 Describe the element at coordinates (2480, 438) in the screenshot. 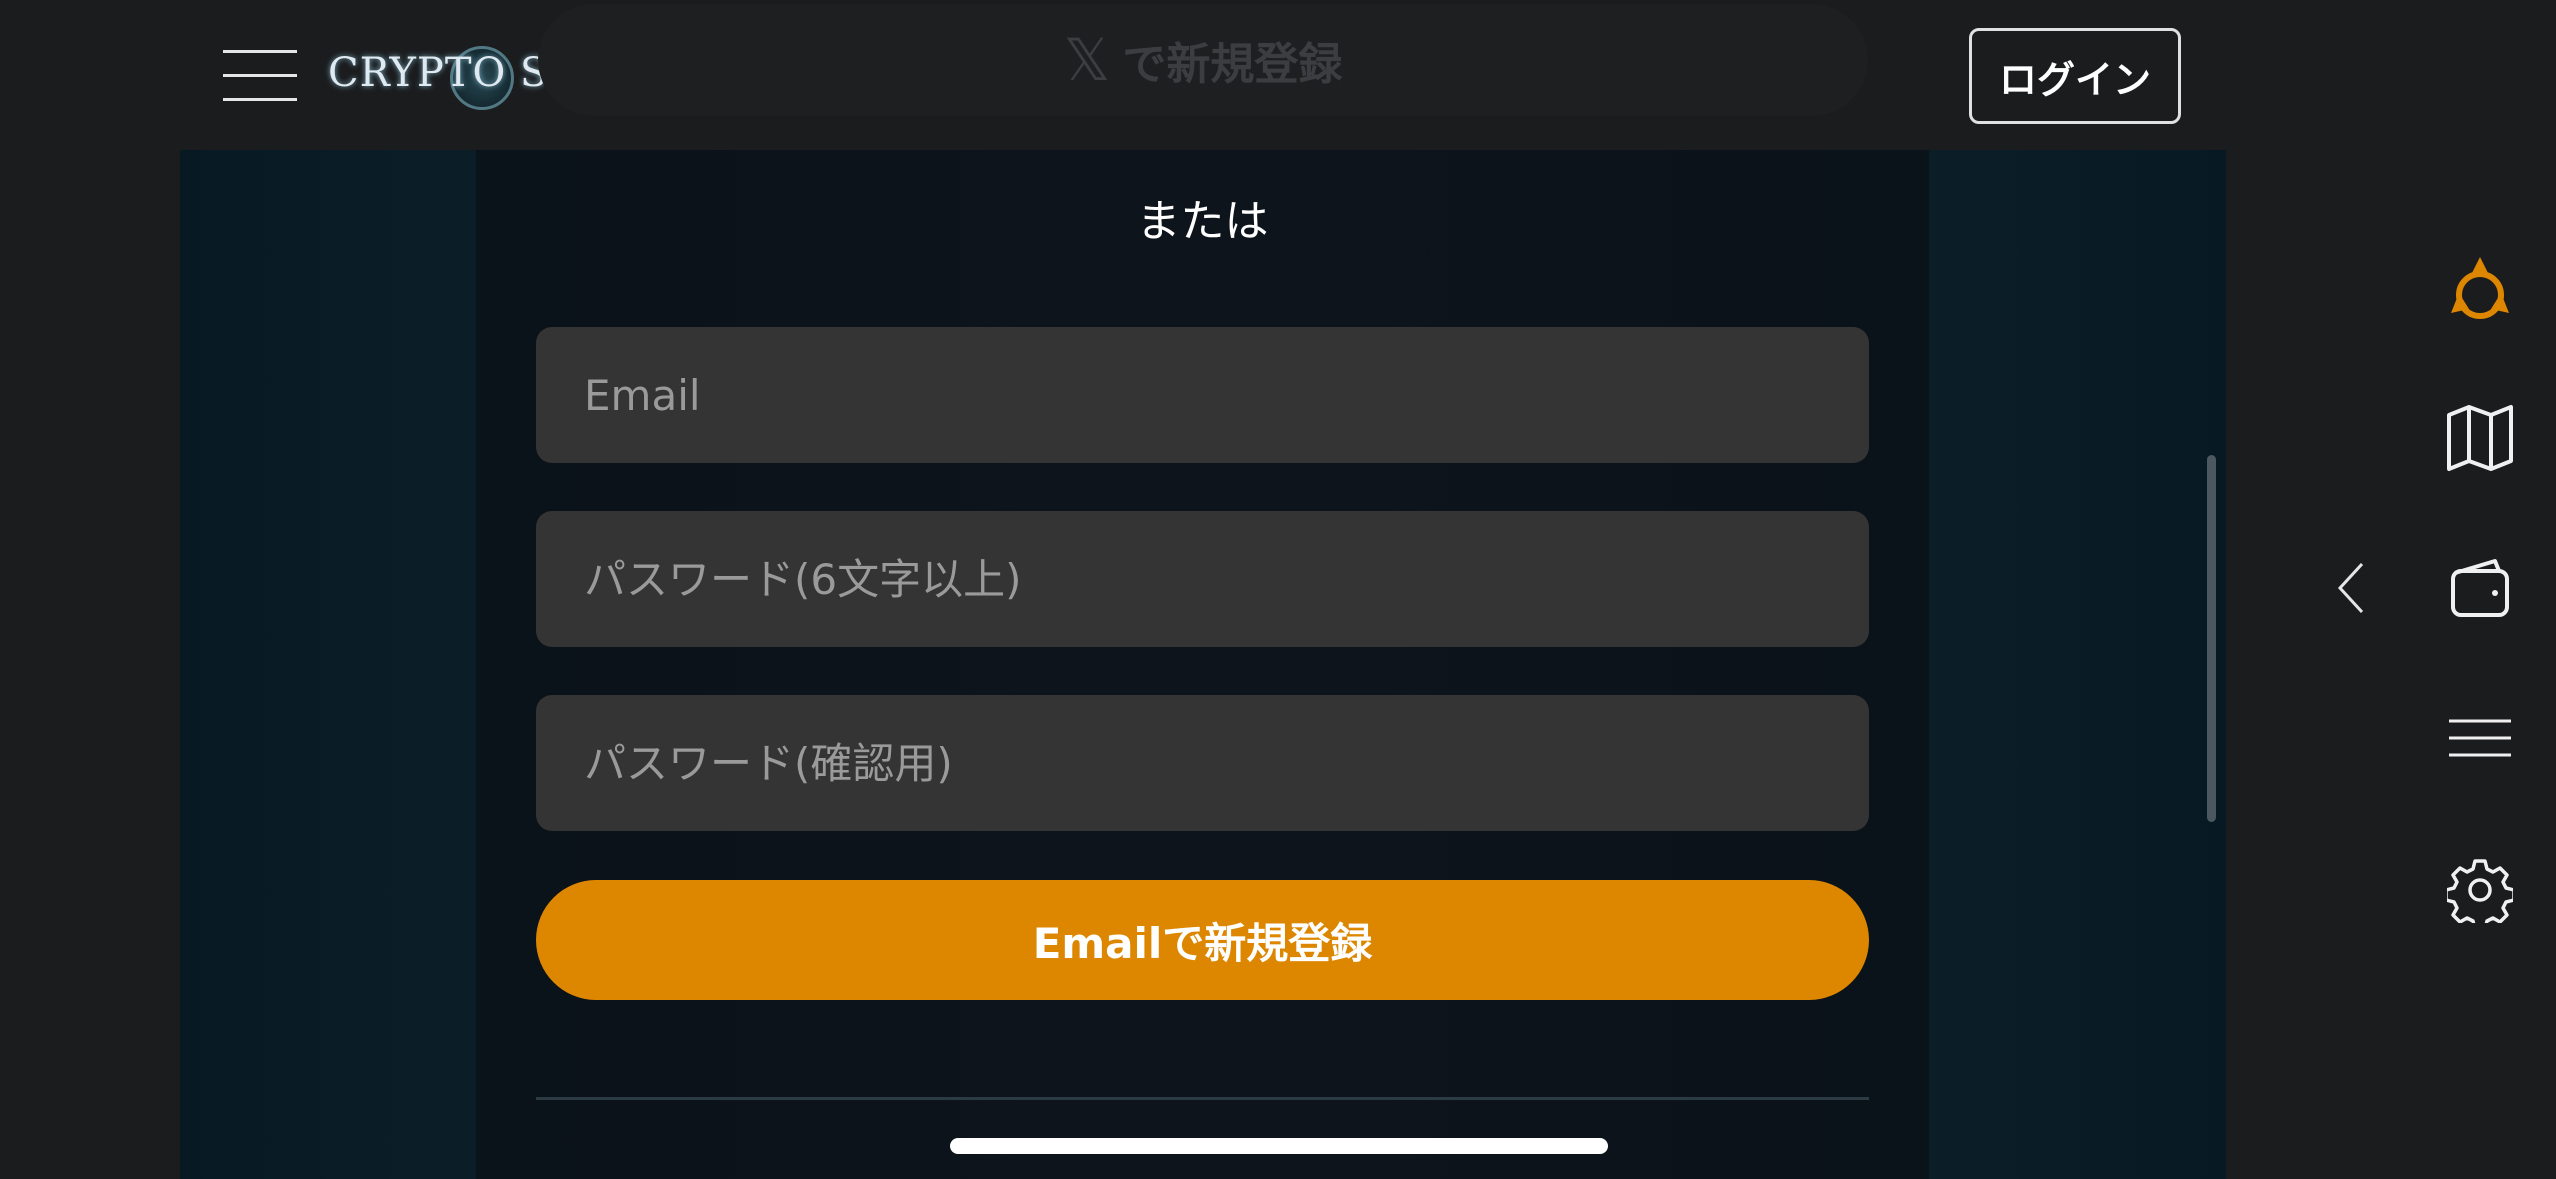

I see `map-icon` at that location.